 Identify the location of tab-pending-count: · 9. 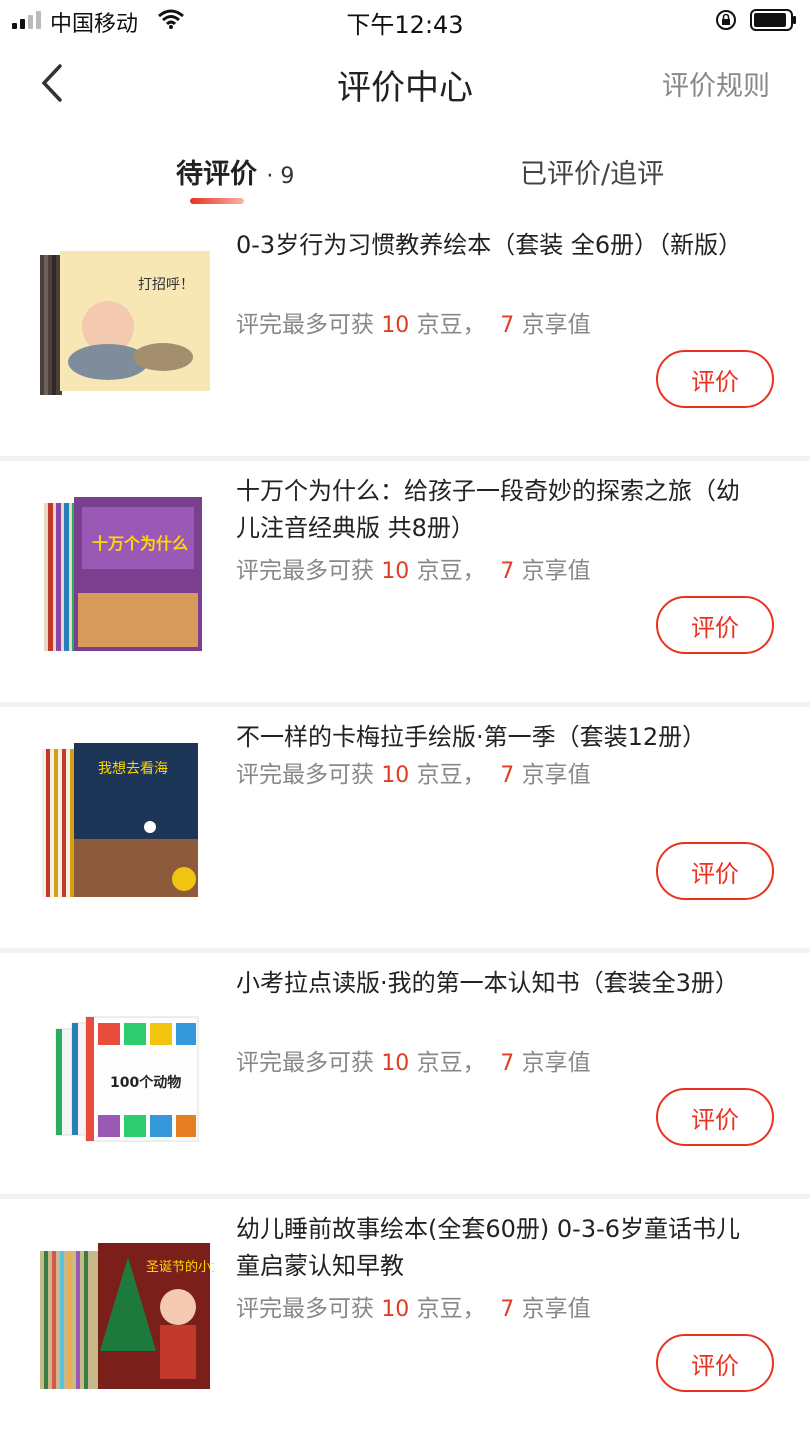
(280, 176).